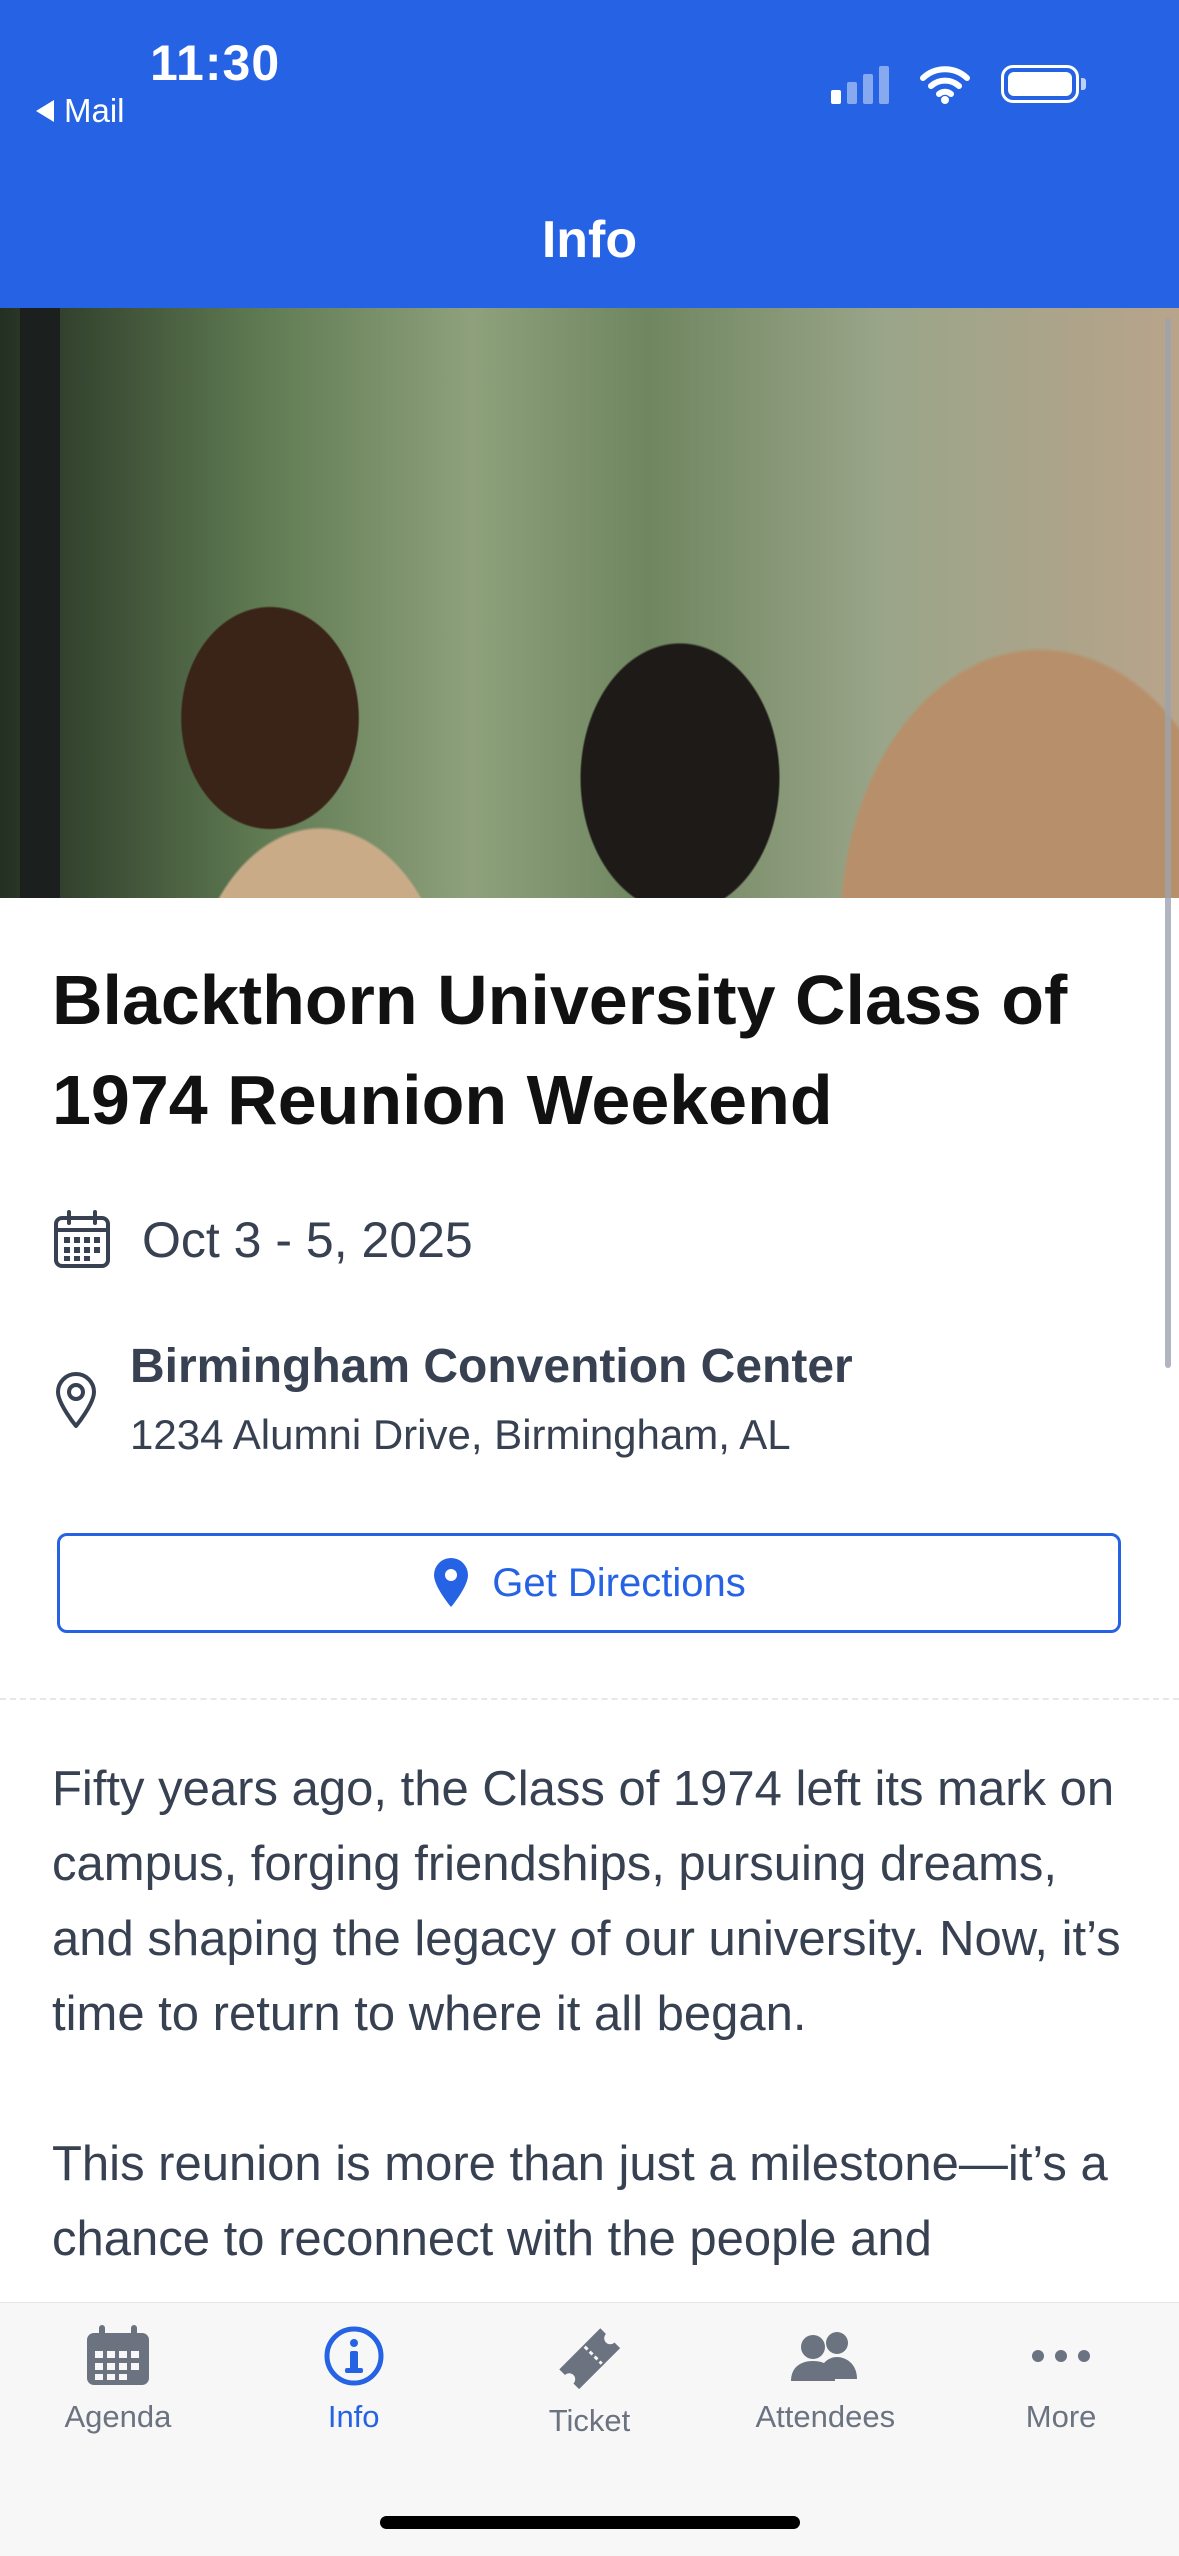  I want to click on ticket-icon, so click(590, 2359).